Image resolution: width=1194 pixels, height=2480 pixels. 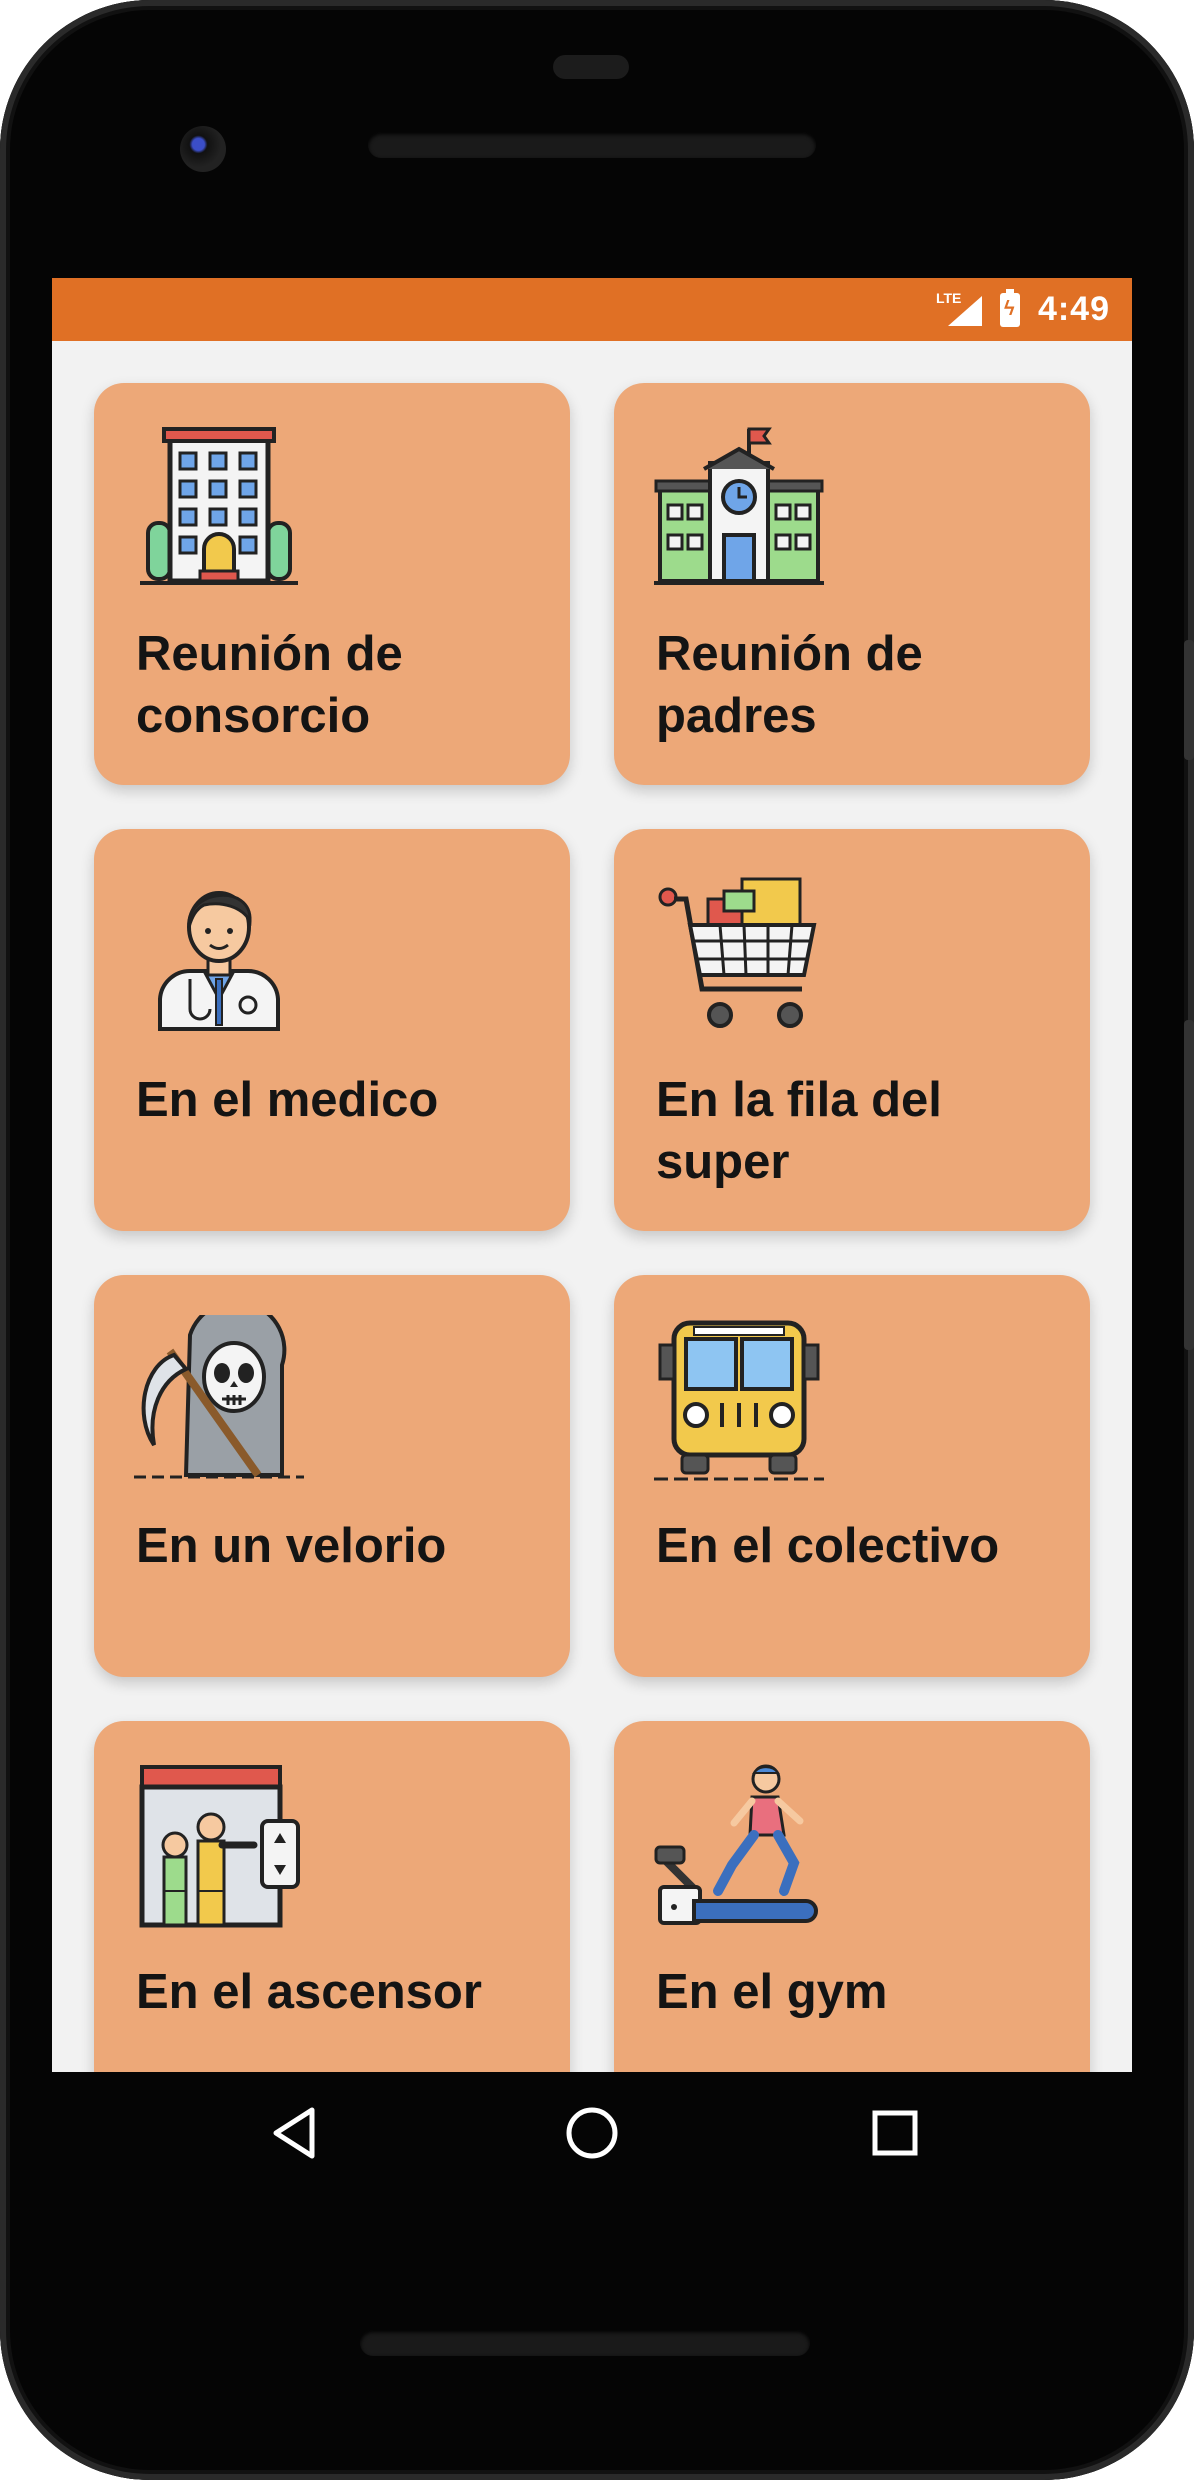 What do you see at coordinates (332, 584) in the screenshot?
I see `card-reunion-consorcio: Reunión de consorcio` at bounding box center [332, 584].